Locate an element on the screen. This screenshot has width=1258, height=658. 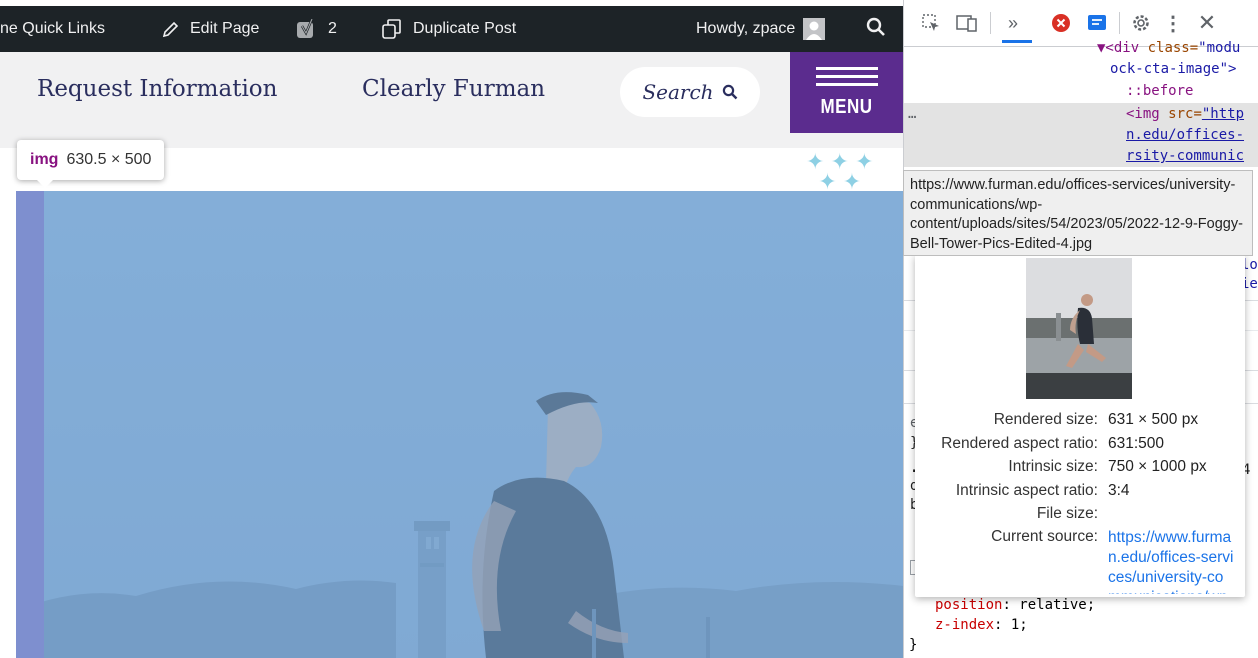
css-property: position is located at coordinates (969, 605).